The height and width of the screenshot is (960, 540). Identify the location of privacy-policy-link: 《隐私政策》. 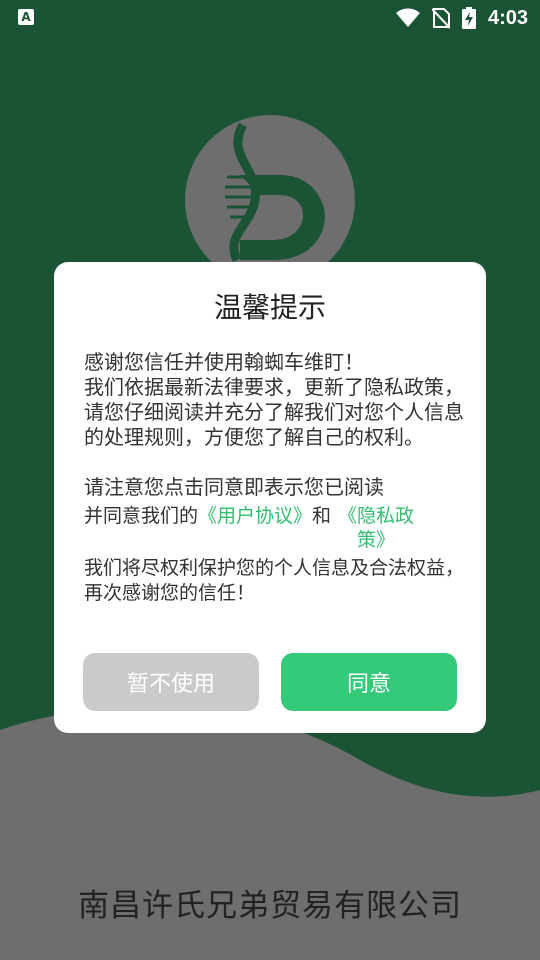
(376, 528).